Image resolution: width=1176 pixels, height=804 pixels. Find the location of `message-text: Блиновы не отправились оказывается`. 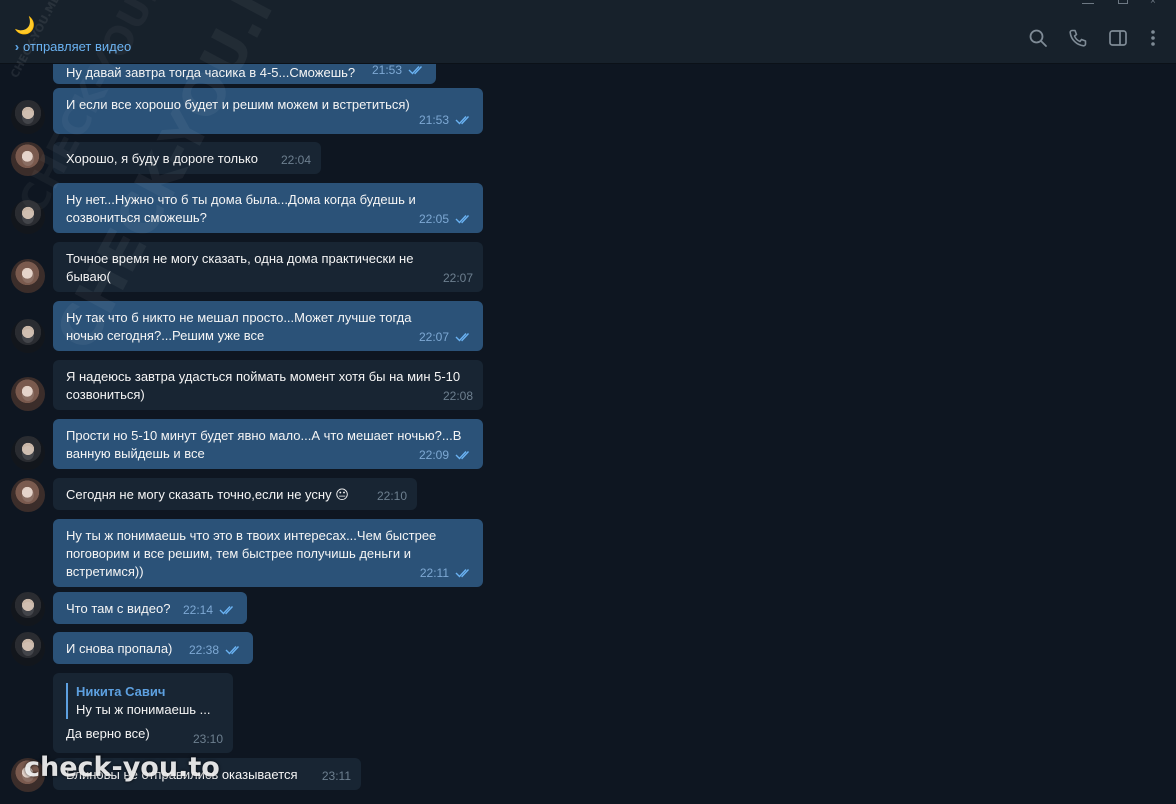

message-text: Блиновы не отправились оказывается is located at coordinates (182, 774).